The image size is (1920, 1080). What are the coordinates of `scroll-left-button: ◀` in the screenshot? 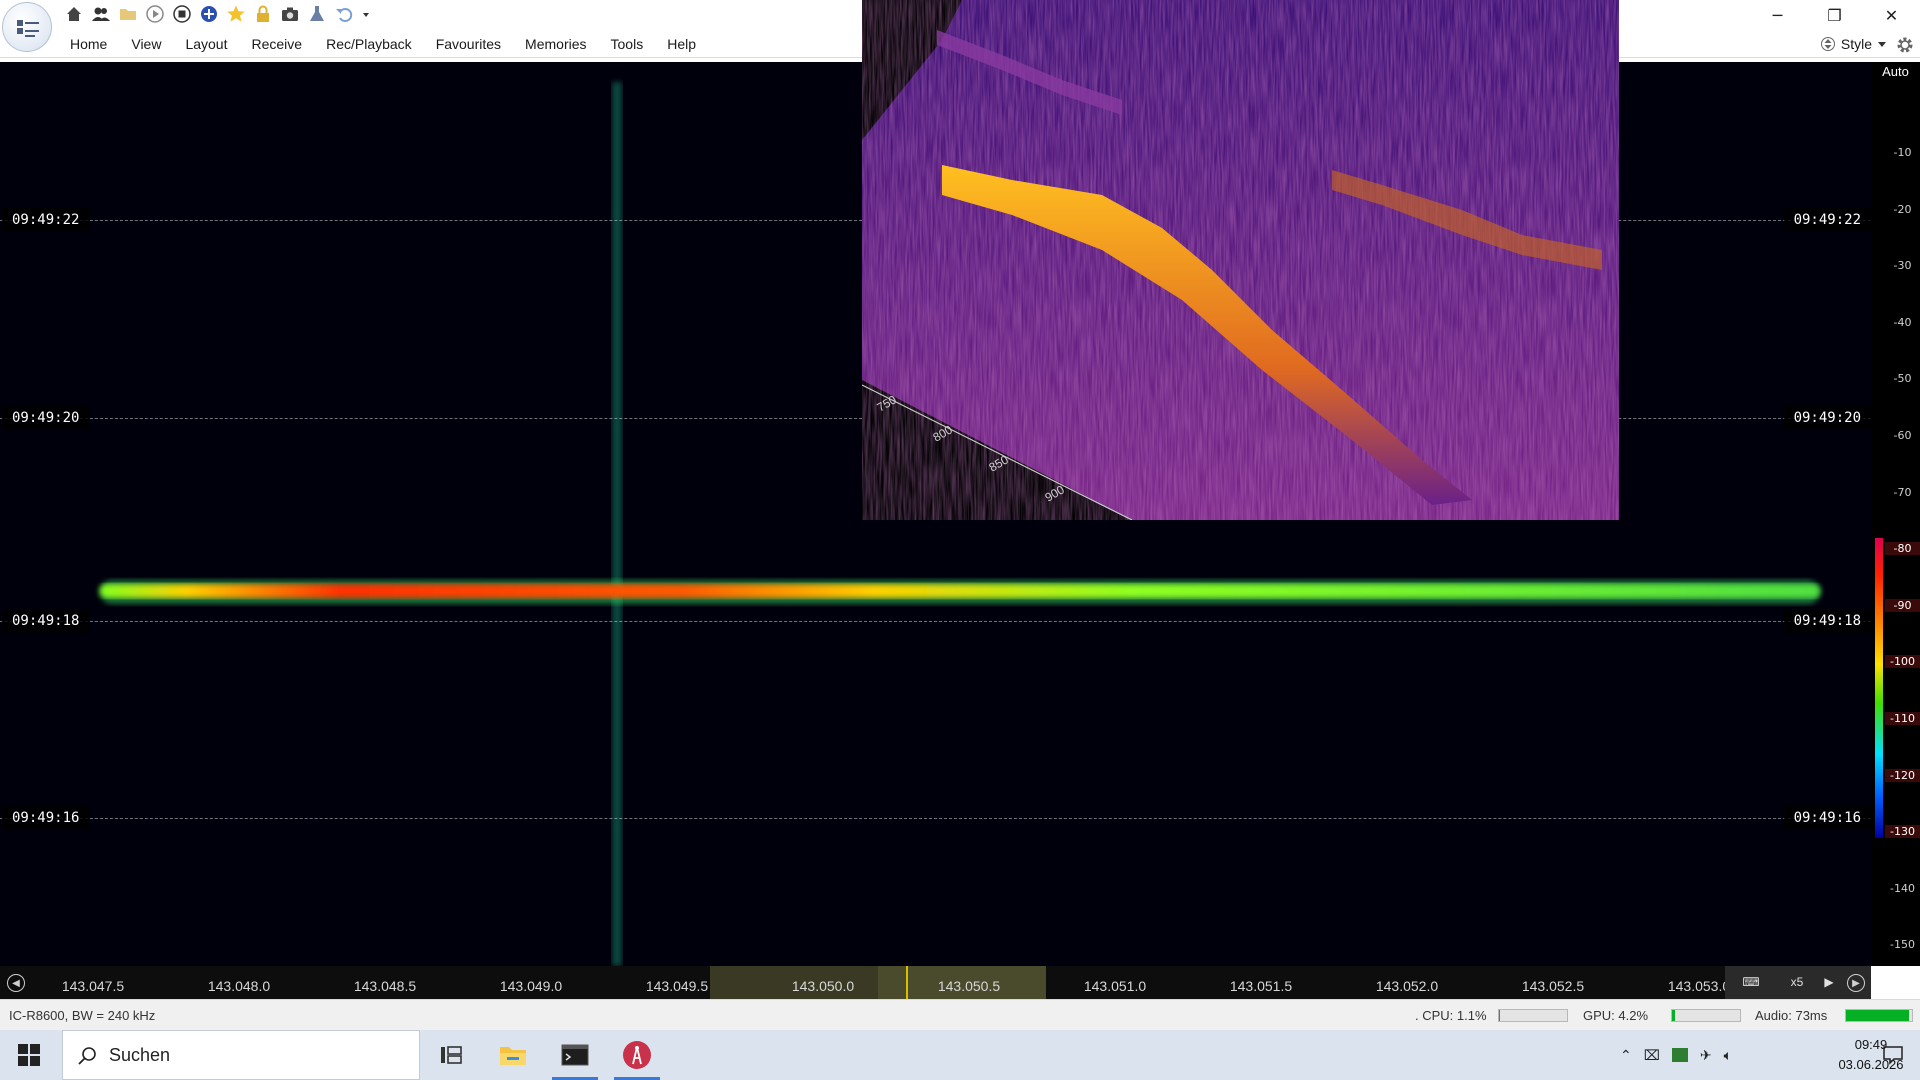 It's located at (16, 983).